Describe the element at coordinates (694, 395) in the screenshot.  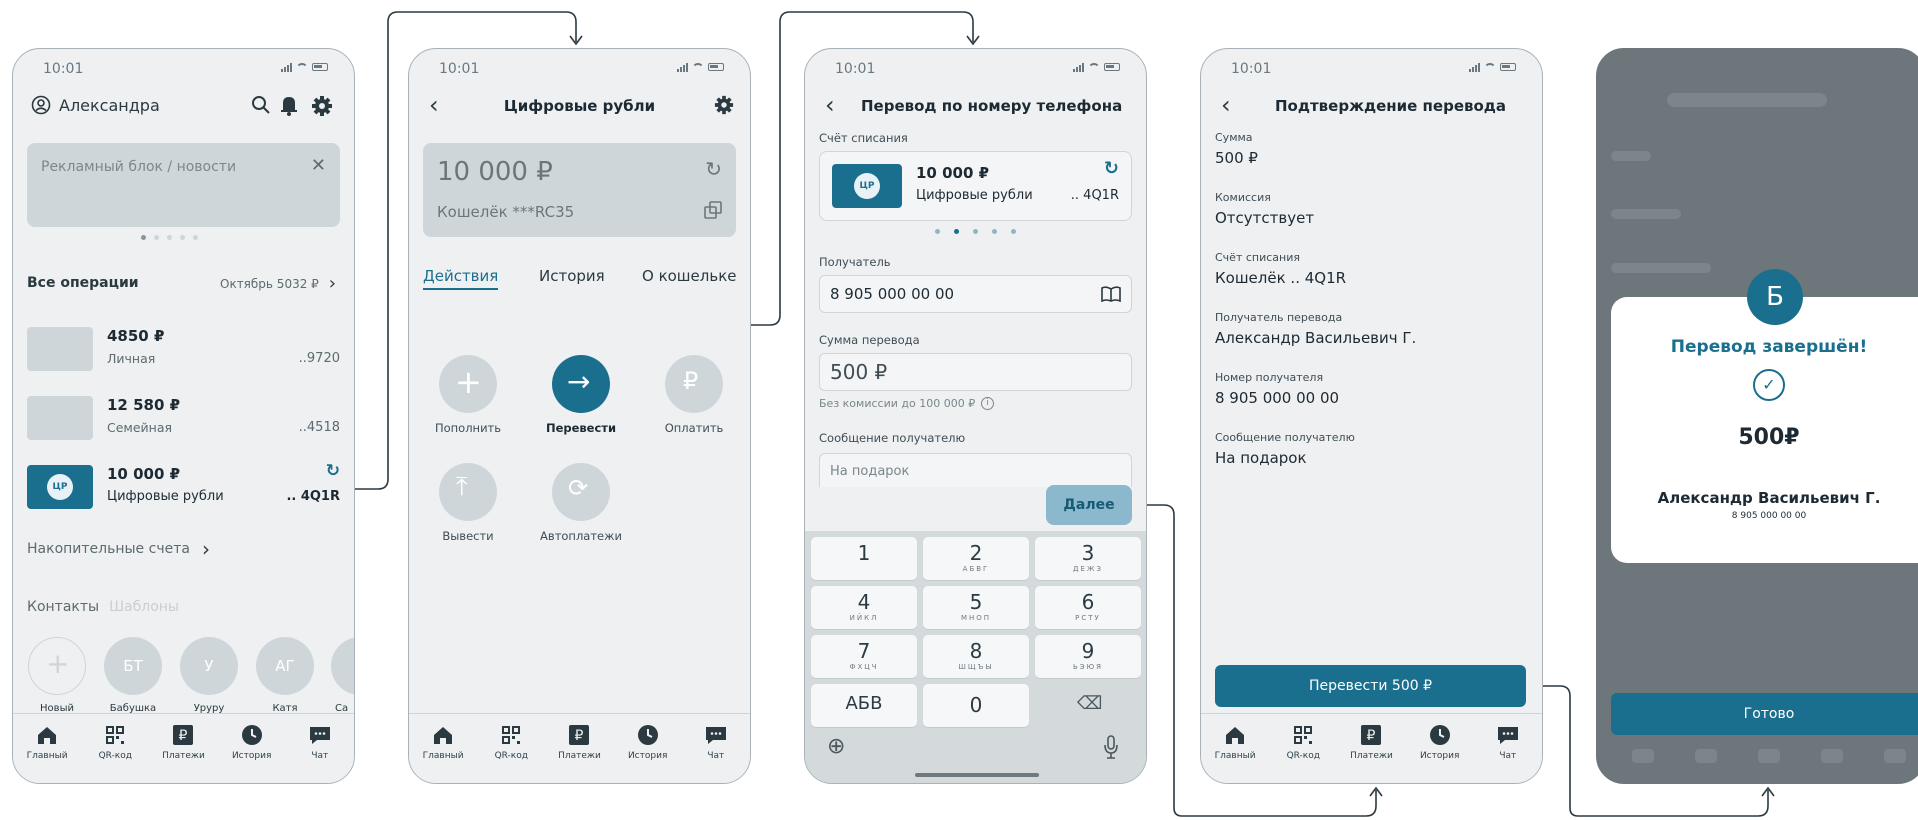
I see `action-pay: ₽ Оплатить` at that location.